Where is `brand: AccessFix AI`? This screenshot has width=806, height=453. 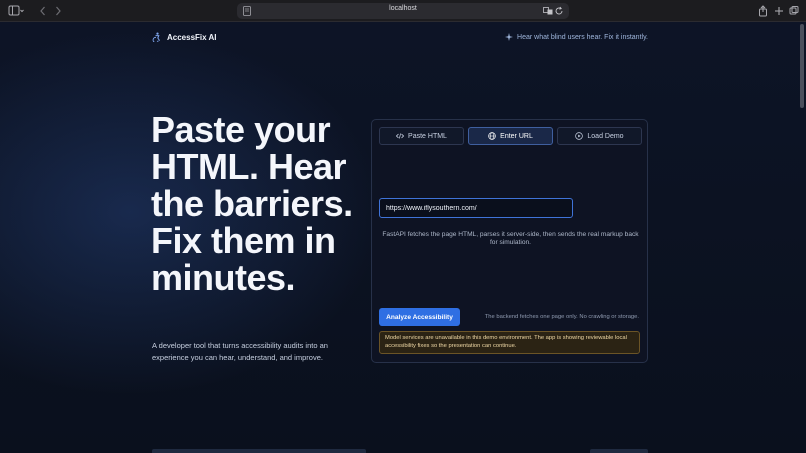 brand: AccessFix AI is located at coordinates (184, 37).